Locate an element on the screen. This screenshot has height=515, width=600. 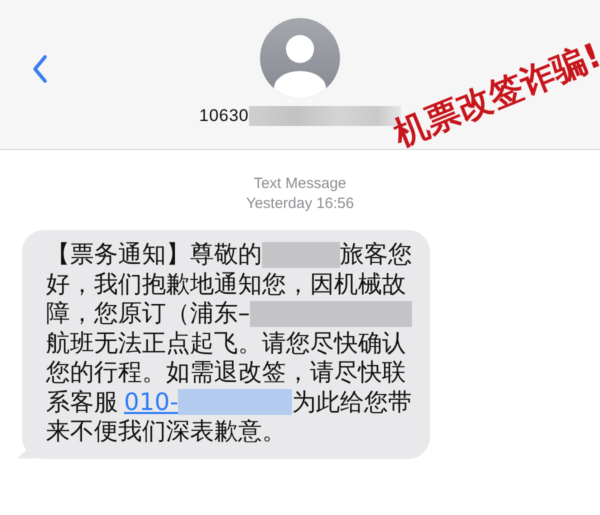
message-text: 旅客您 is located at coordinates (376, 255).